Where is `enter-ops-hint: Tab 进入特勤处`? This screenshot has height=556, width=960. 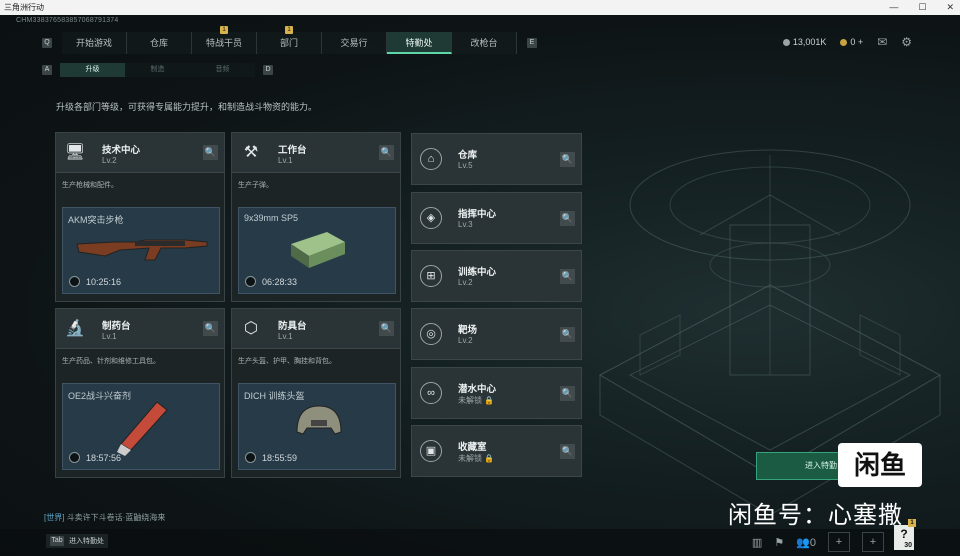
enter-ops-hint: Tab 进入特勤处 is located at coordinates (77, 541).